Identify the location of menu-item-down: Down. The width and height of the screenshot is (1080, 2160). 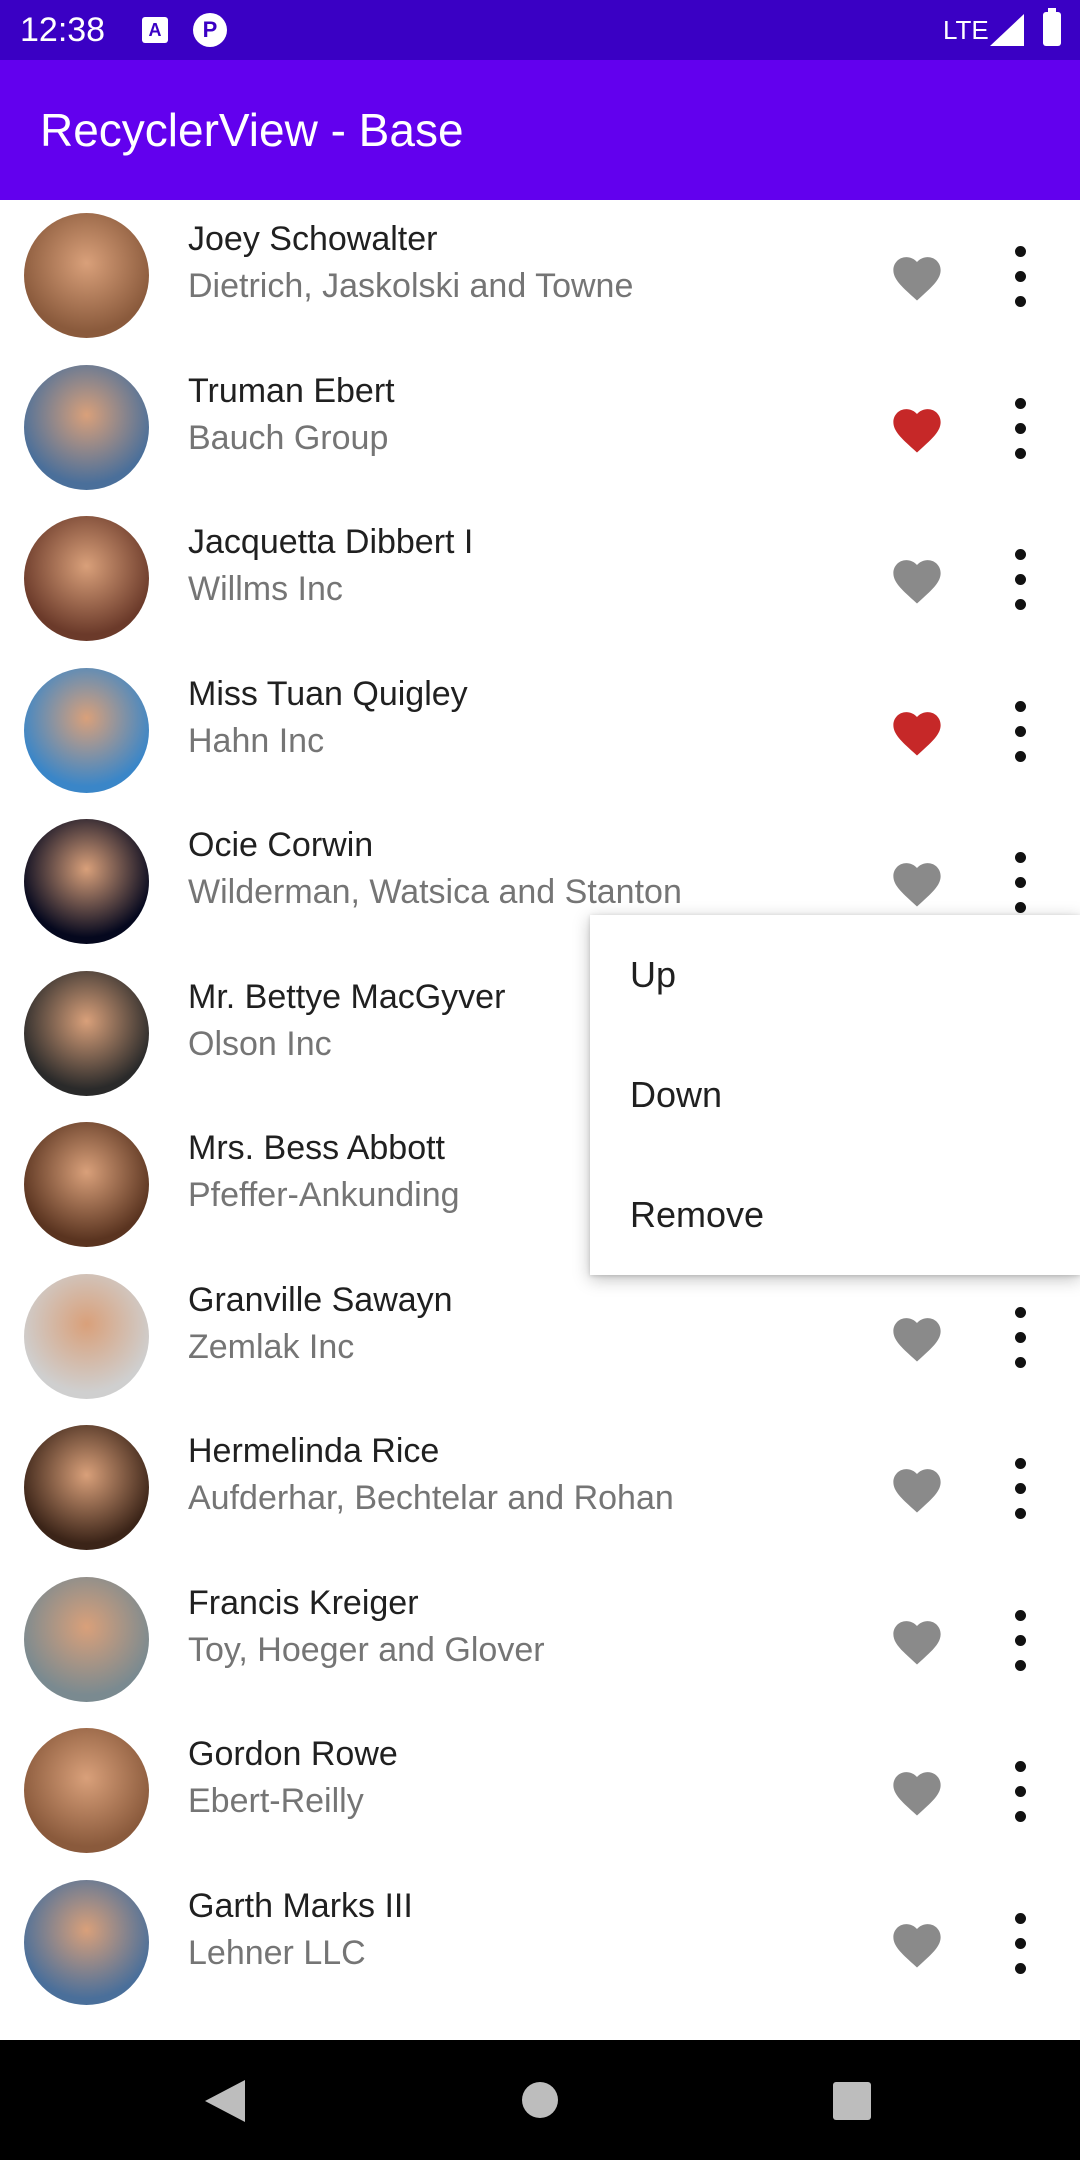
(835, 1095).